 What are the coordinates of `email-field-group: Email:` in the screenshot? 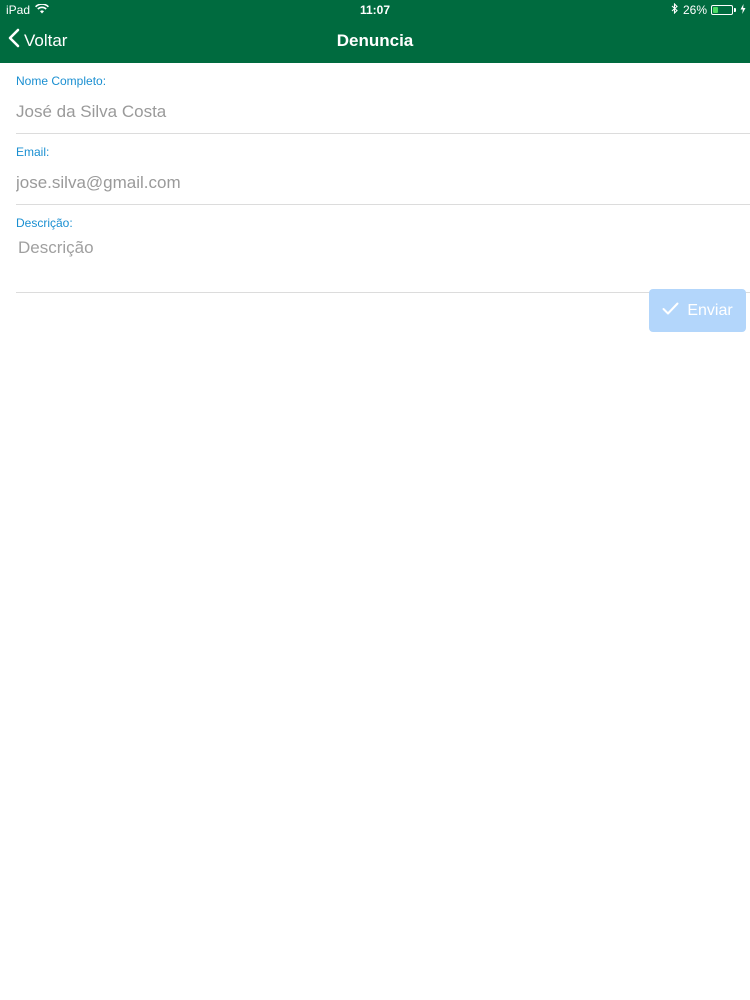 It's located at (383, 169).